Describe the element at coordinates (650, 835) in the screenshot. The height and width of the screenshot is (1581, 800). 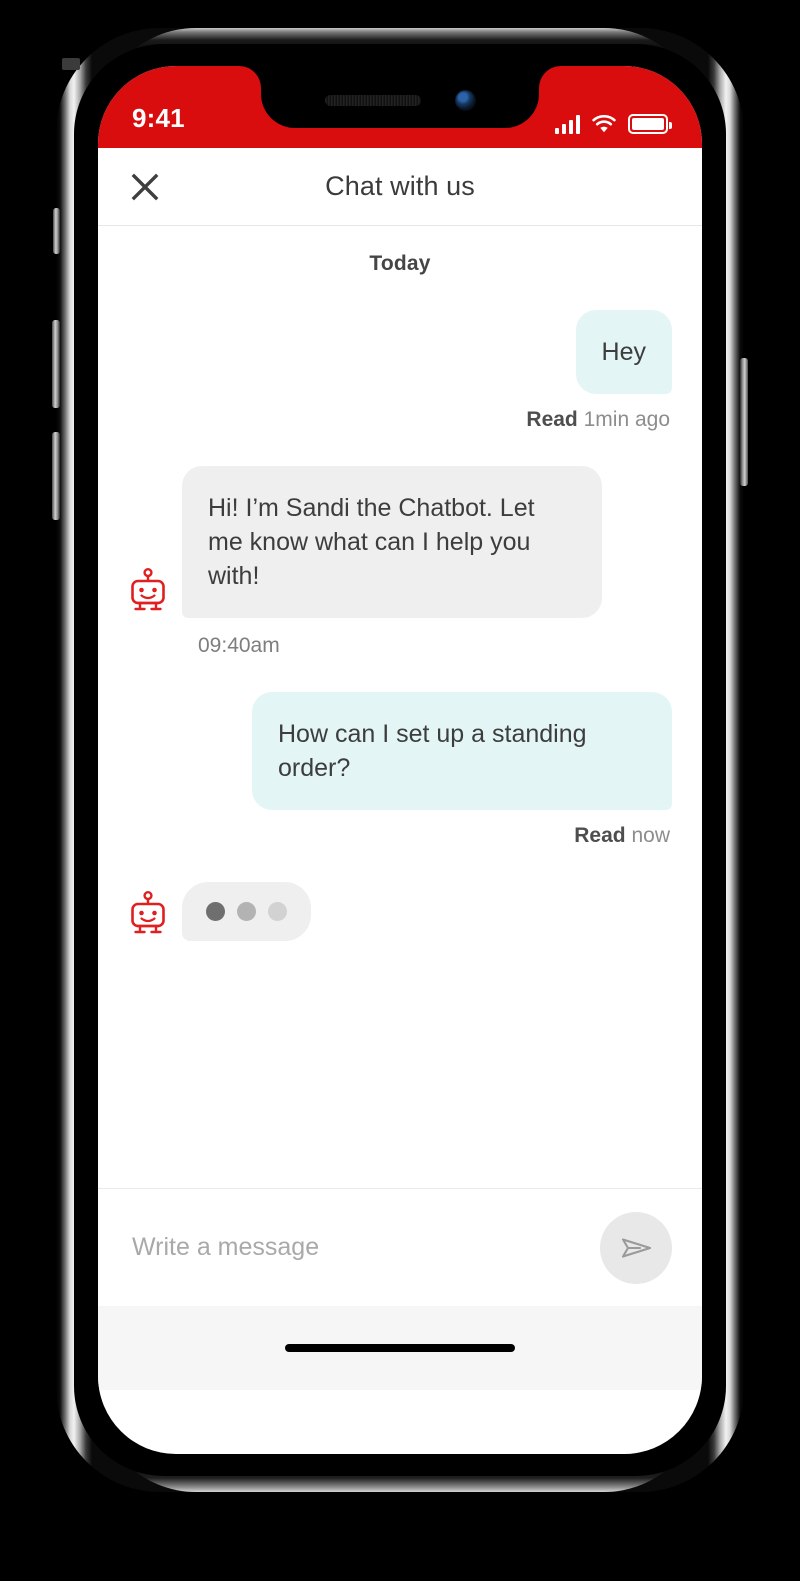
I see `message-timestamp: now` at that location.